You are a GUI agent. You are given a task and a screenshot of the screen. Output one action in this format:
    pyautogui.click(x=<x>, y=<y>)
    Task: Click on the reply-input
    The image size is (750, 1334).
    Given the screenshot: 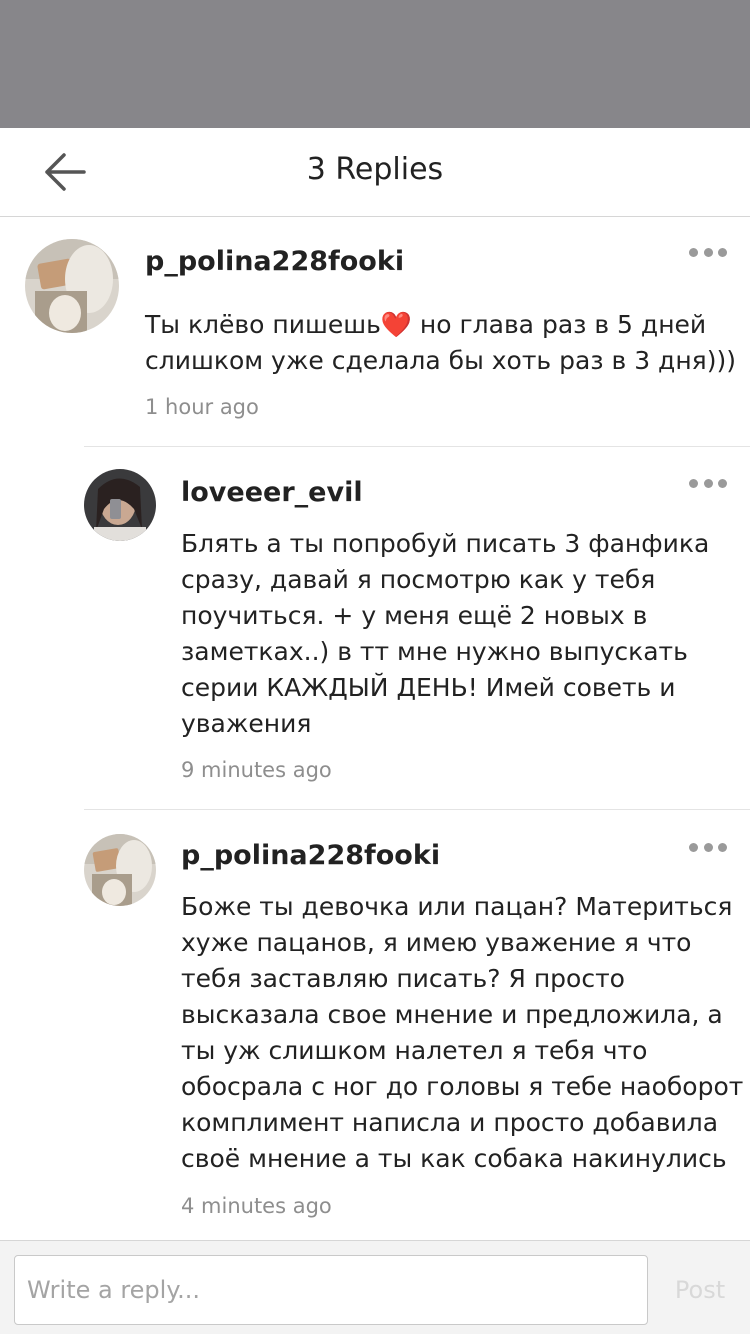 What is the action you would take?
    pyautogui.click(x=331, y=1290)
    